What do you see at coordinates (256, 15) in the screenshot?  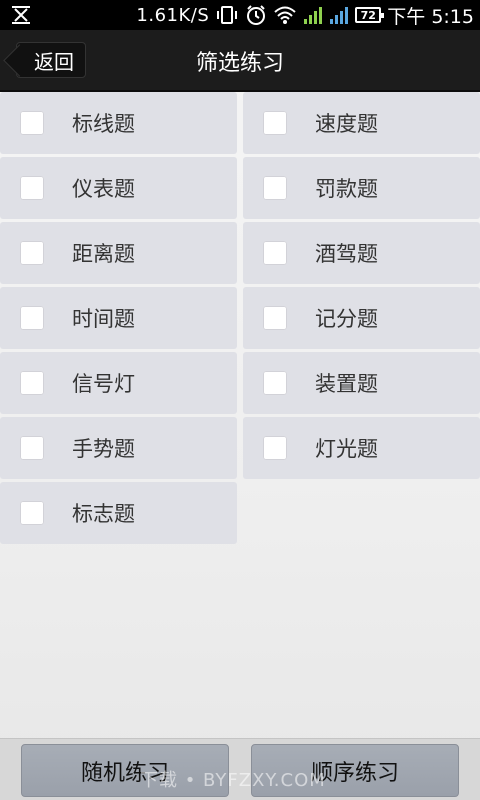 I see `alarm-icon` at bounding box center [256, 15].